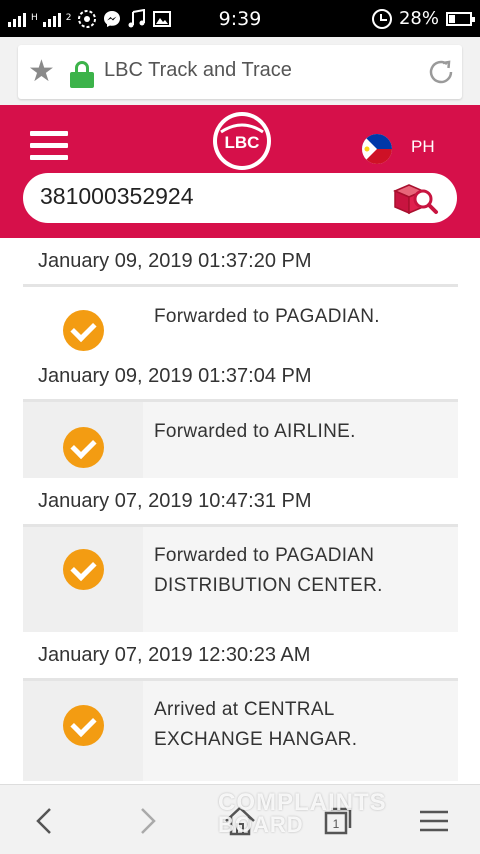 This screenshot has width=480, height=854. Describe the element at coordinates (198, 70) in the screenshot. I see `page-title: LBC Track and Trace` at that location.